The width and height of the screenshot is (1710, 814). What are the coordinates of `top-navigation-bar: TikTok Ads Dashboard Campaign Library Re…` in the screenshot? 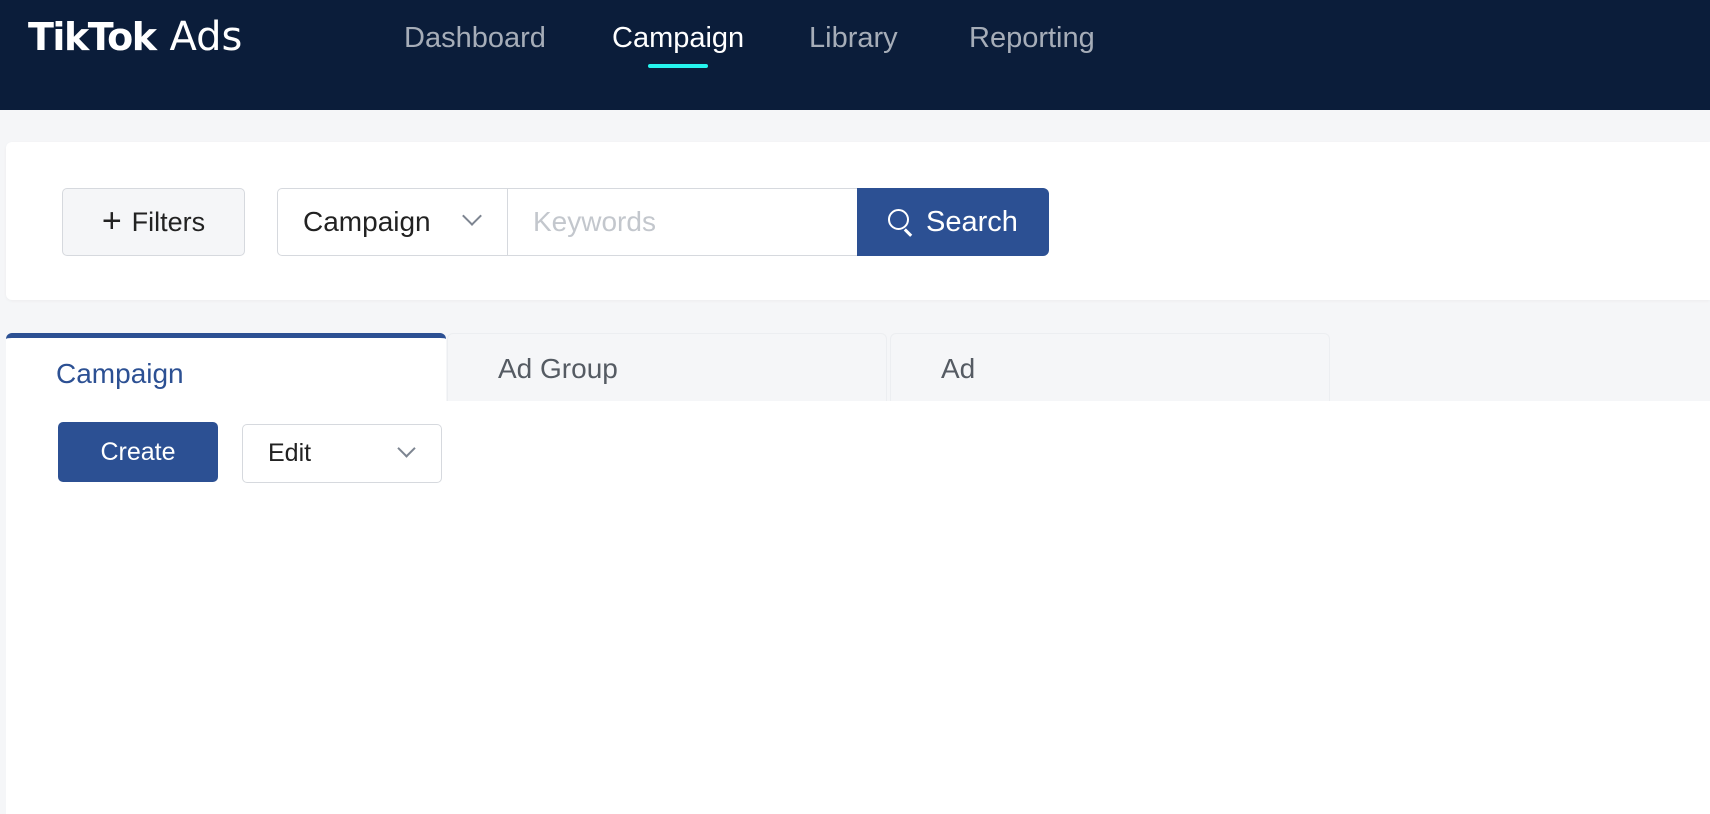 It's located at (855, 55).